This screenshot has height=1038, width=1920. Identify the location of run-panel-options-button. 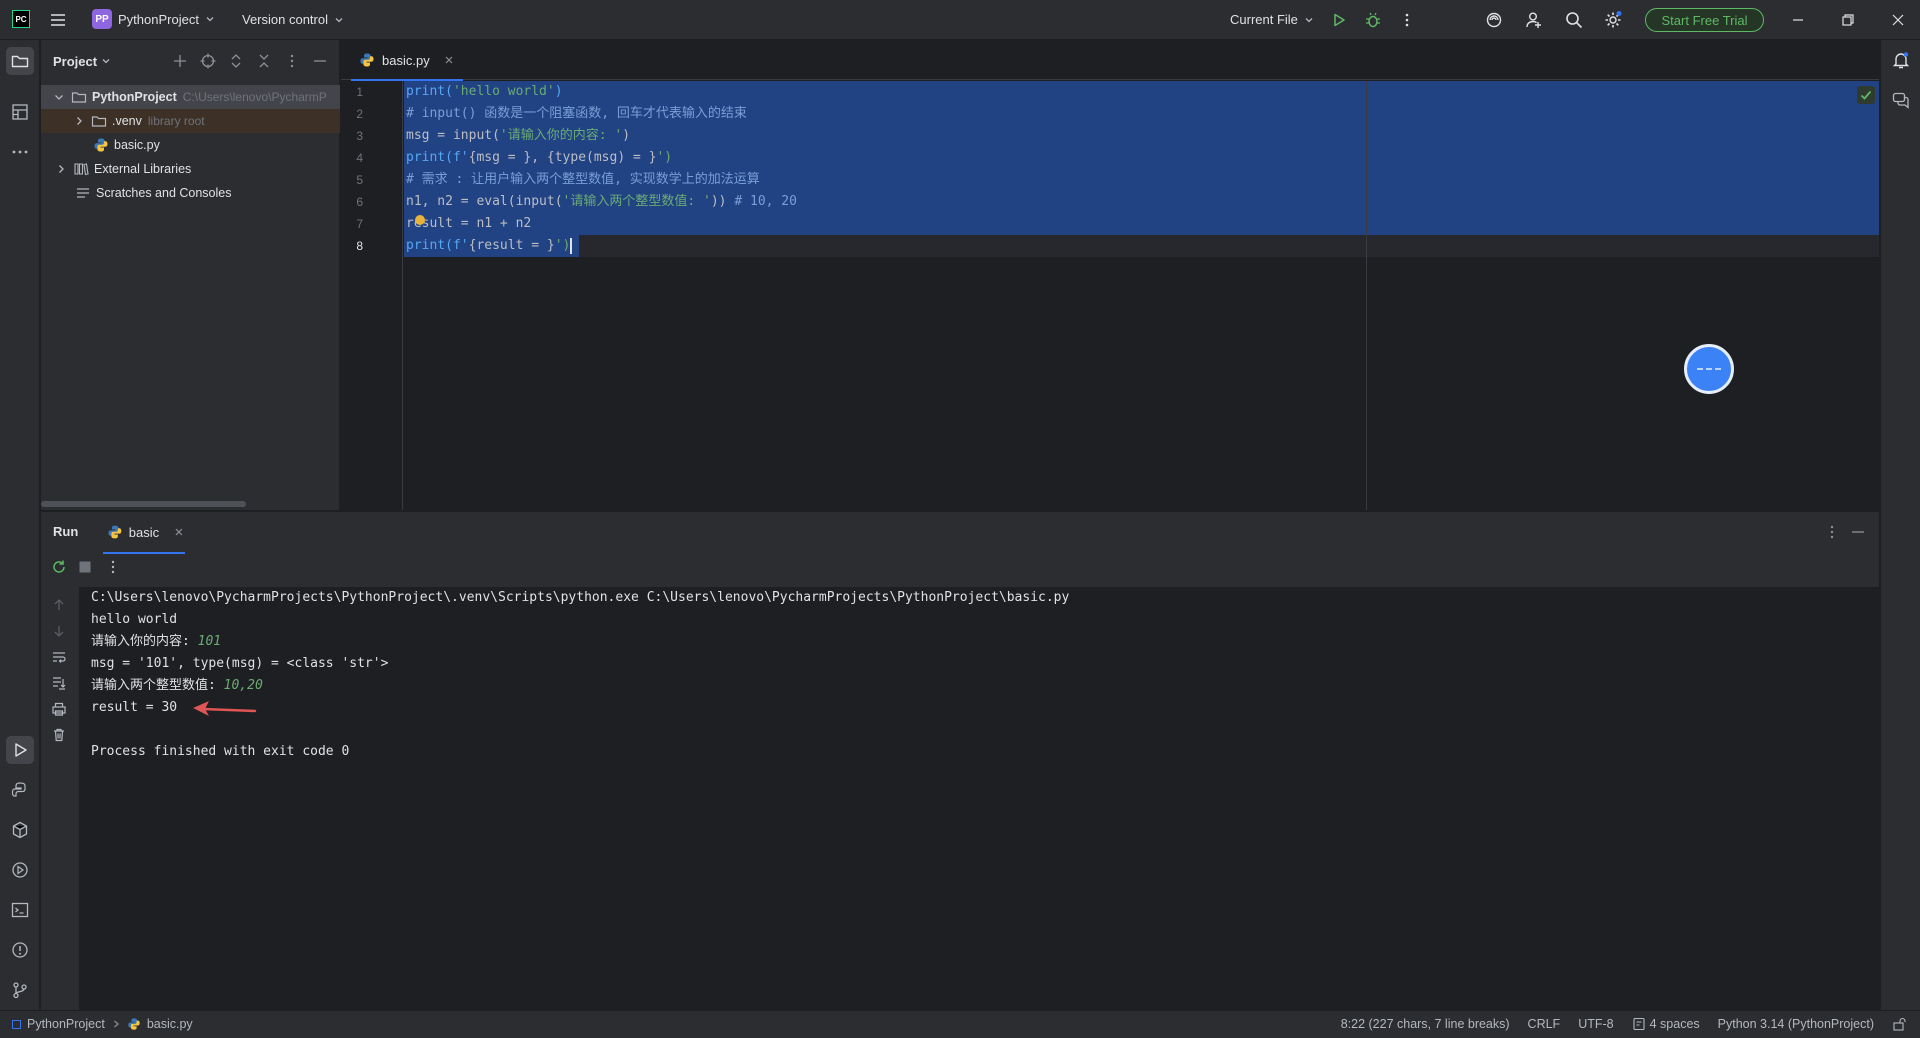
(1832, 532).